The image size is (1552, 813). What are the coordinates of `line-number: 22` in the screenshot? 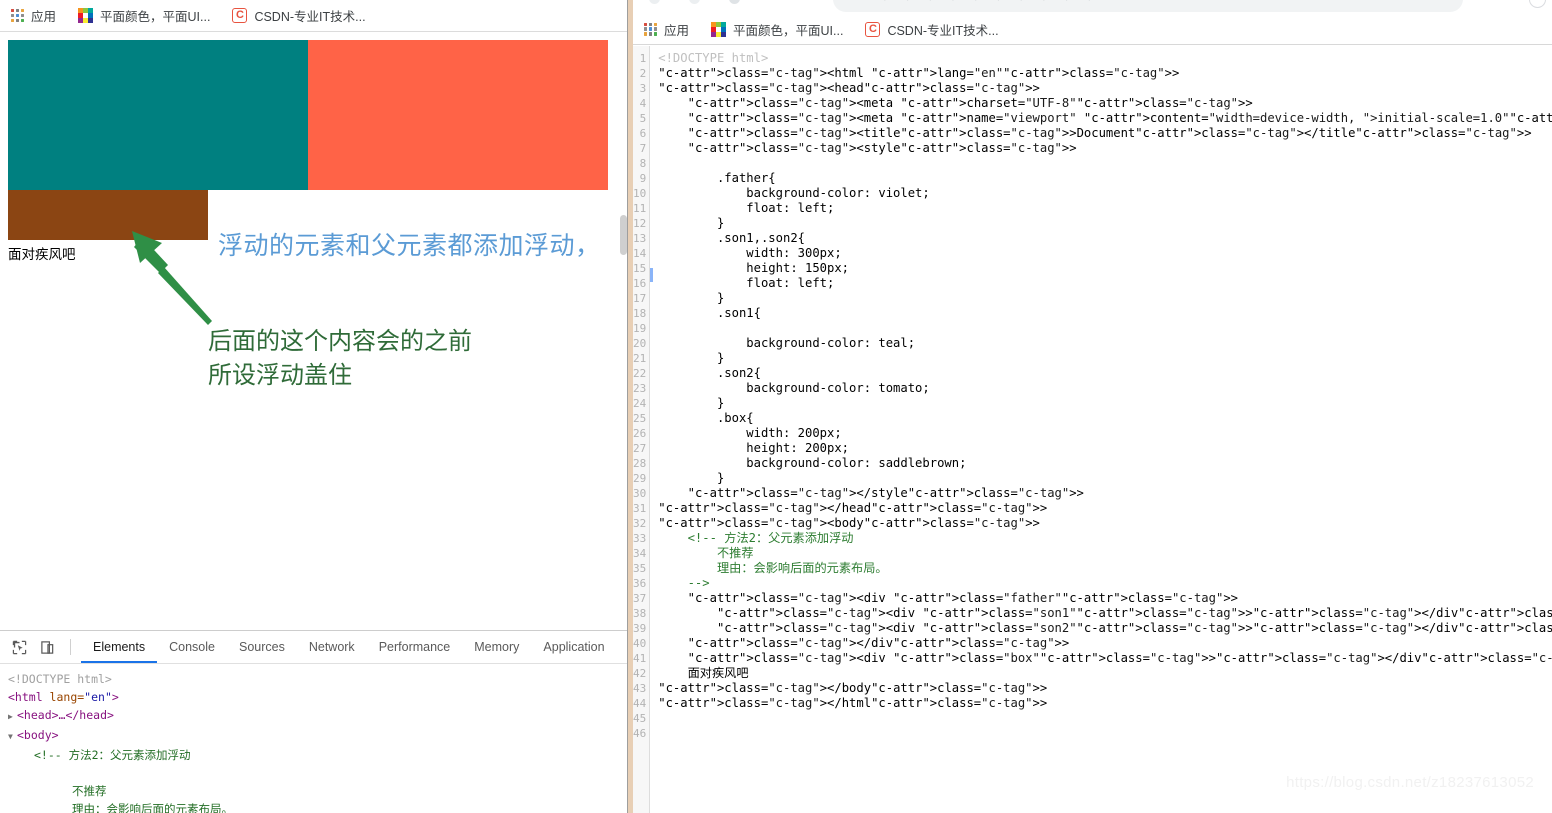 It's located at (640, 373).